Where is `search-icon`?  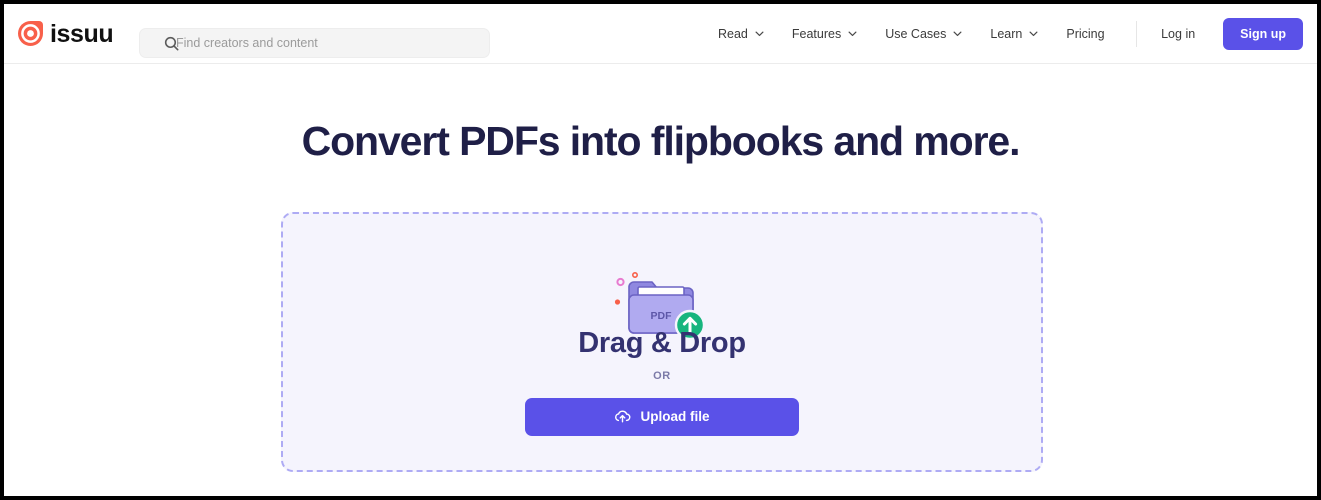
search-icon is located at coordinates (165, 43).